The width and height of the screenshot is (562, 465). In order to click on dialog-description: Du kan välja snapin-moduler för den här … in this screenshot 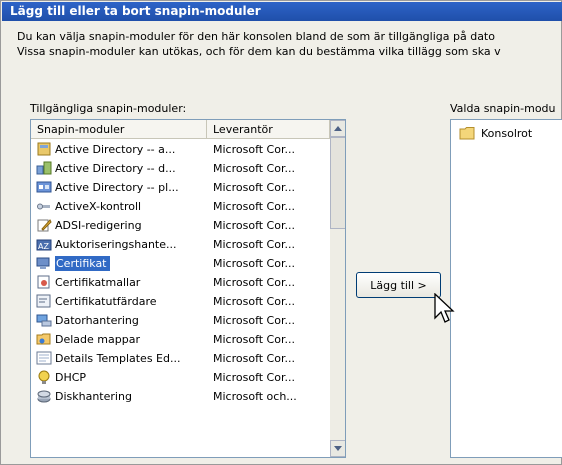, I will do `click(289, 44)`.